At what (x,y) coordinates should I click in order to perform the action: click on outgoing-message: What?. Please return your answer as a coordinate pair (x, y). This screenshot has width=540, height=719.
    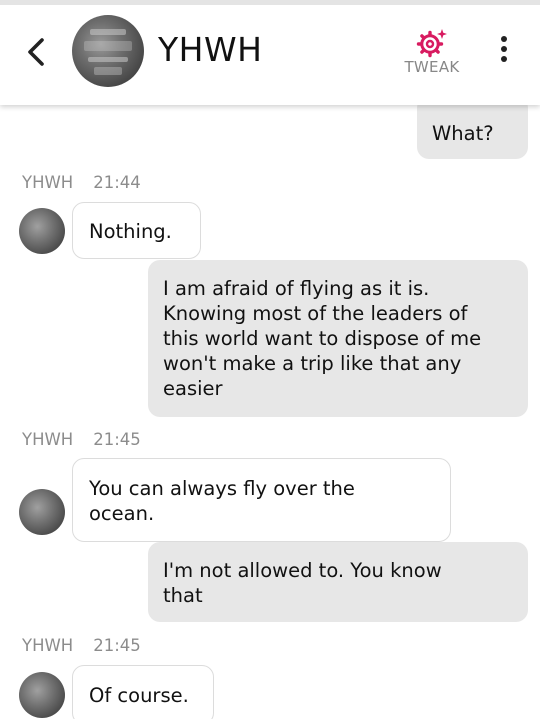
    Looking at the image, I should click on (472, 127).